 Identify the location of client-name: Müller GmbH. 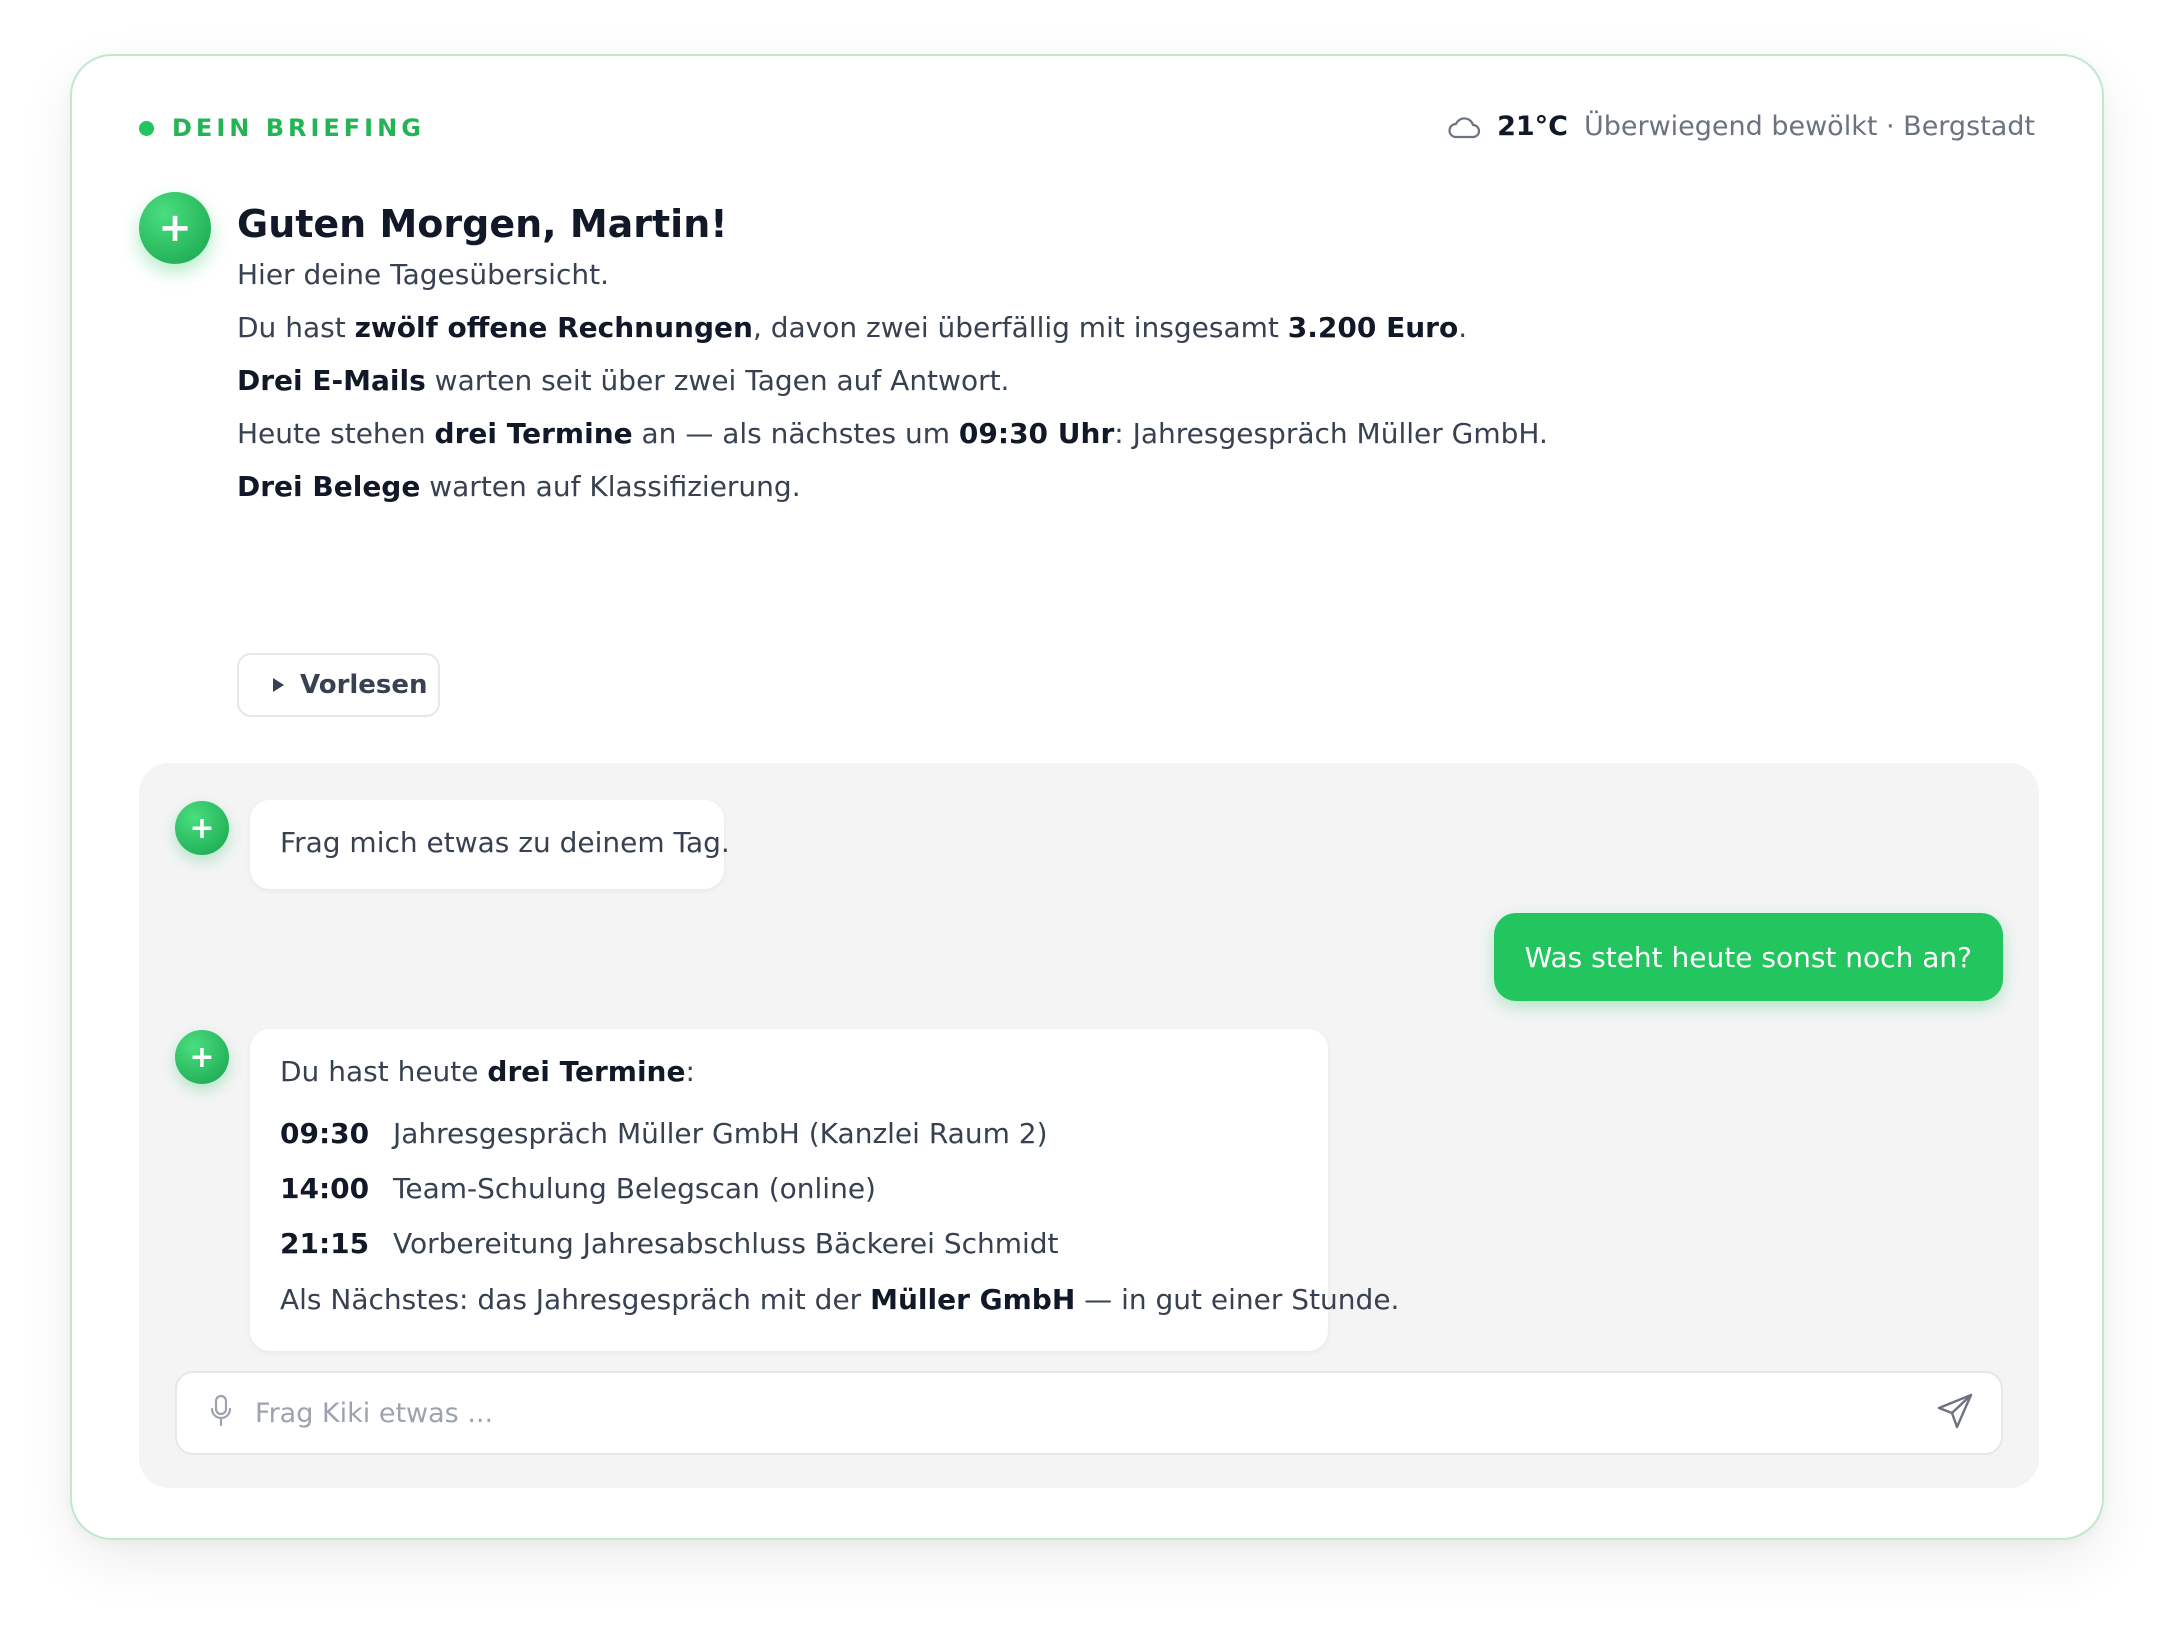
(973, 1299).